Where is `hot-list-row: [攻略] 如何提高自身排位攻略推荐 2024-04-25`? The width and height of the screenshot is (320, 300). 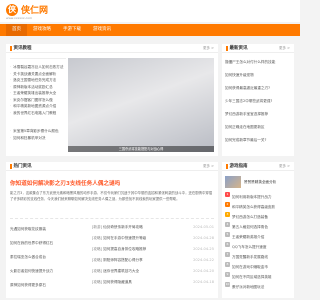
hot-list-row: [攻略] 如何提高自身排位攻略推荐 2024-04-25 is located at coordinates (153, 249).